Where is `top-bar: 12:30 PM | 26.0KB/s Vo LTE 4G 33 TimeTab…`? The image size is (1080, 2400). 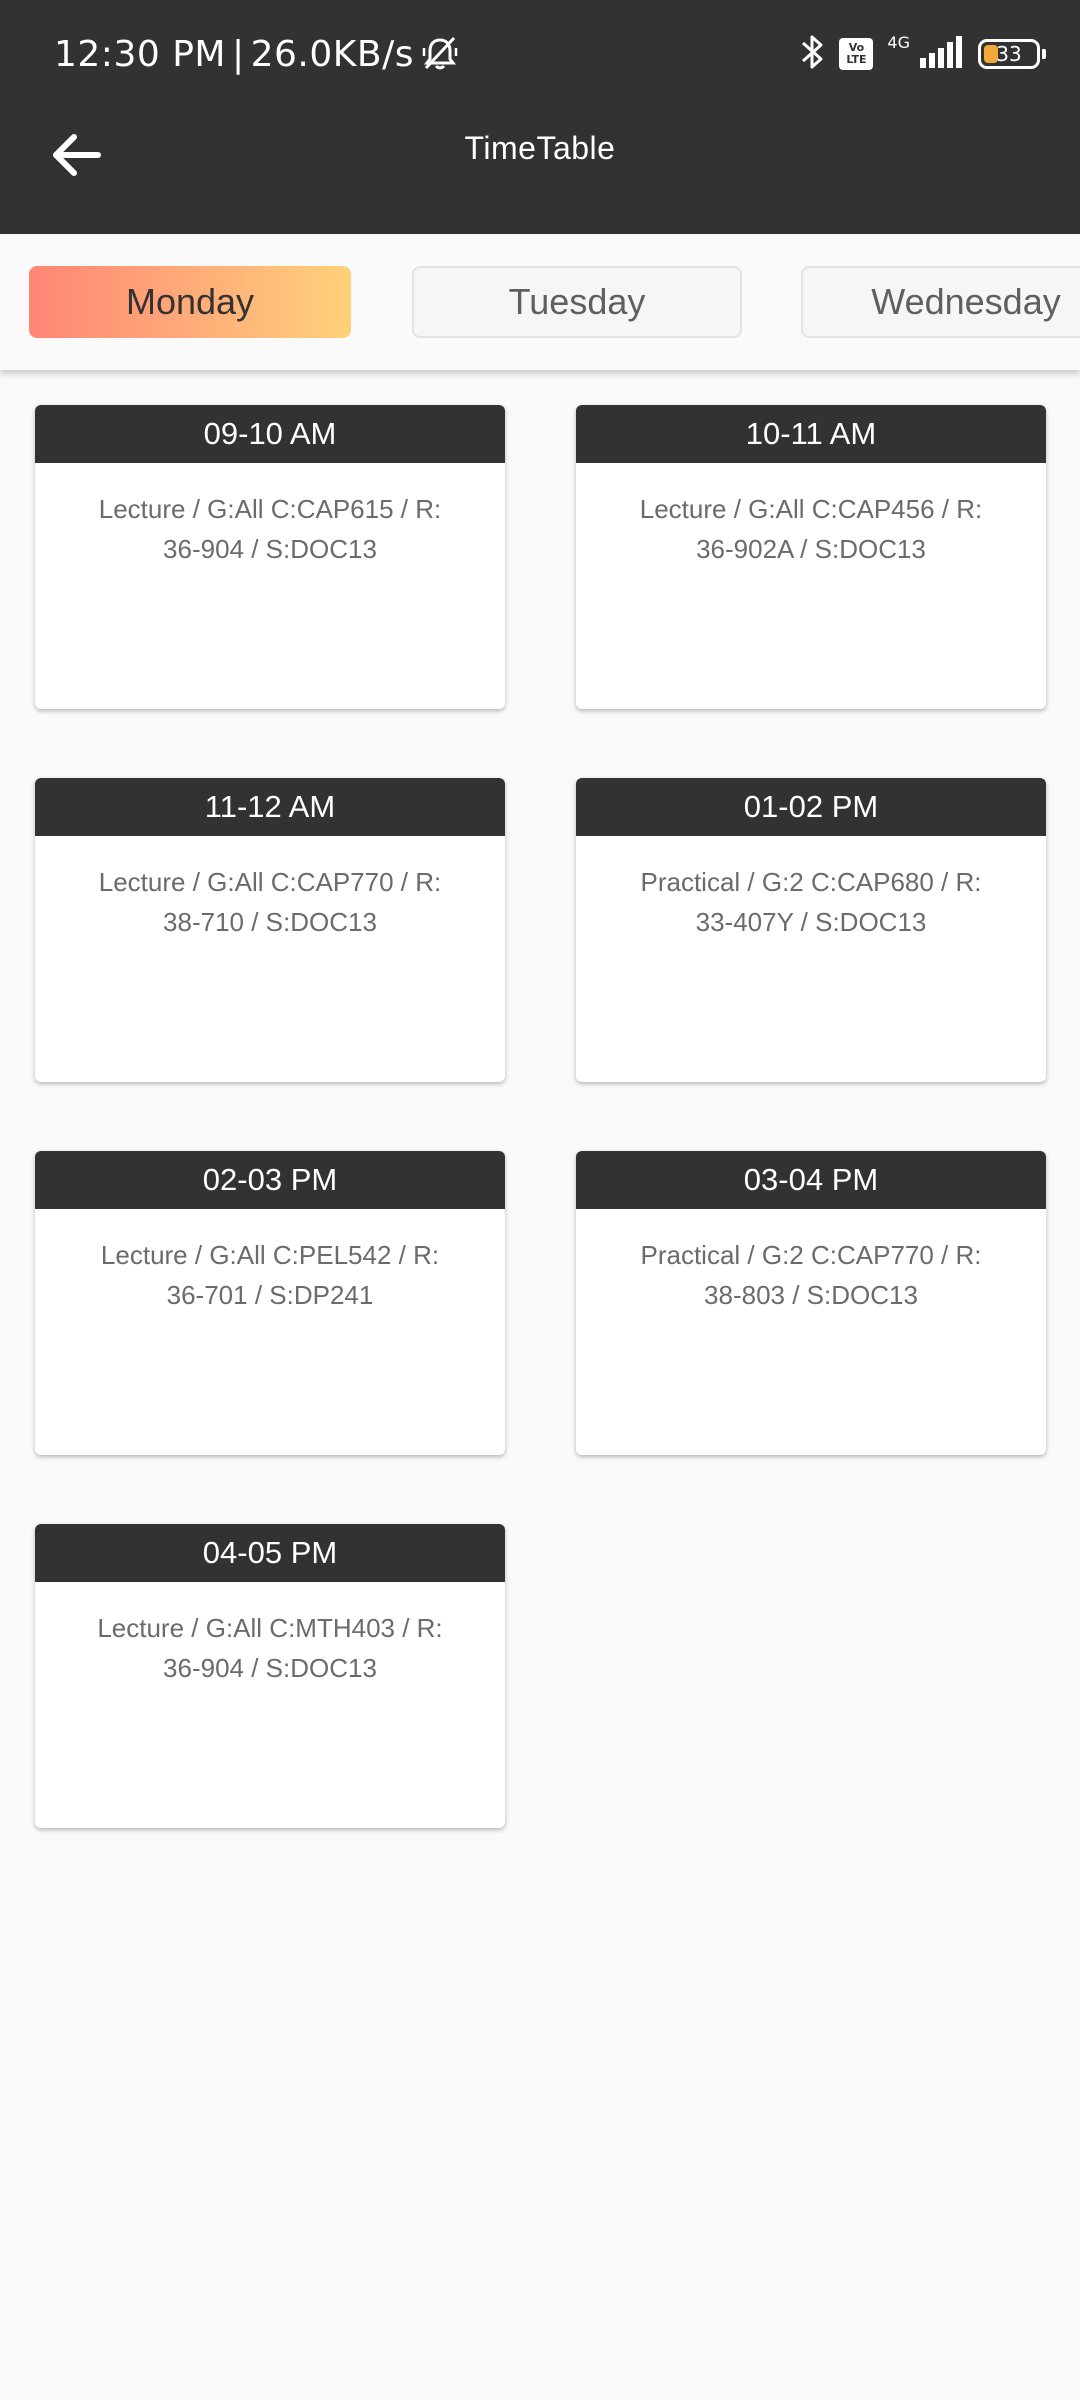 top-bar: 12:30 PM | 26.0KB/s Vo LTE 4G 33 TimeTab… is located at coordinates (540, 117).